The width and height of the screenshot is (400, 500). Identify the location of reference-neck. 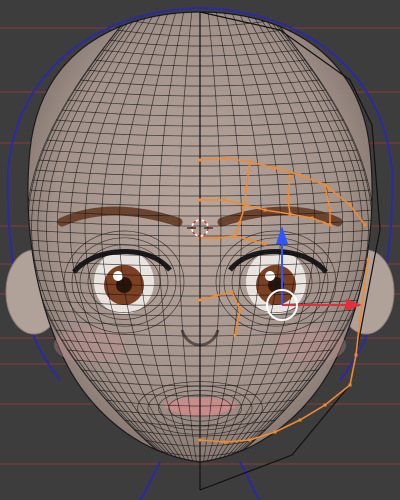
(150, 480).